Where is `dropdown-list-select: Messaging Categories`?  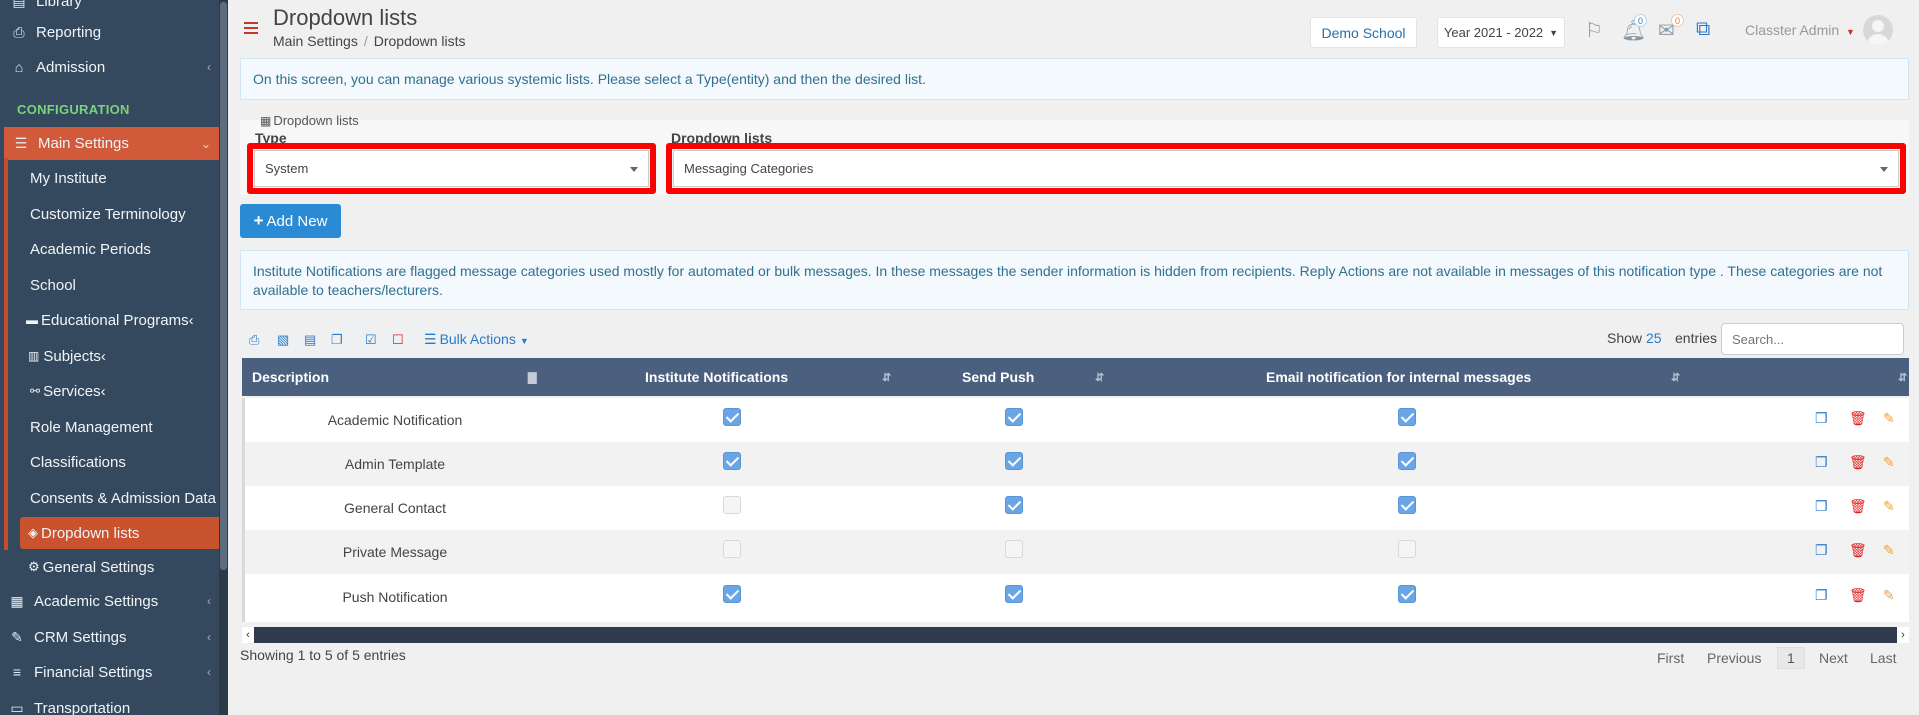 dropdown-list-select: Messaging Categories is located at coordinates (1286, 168).